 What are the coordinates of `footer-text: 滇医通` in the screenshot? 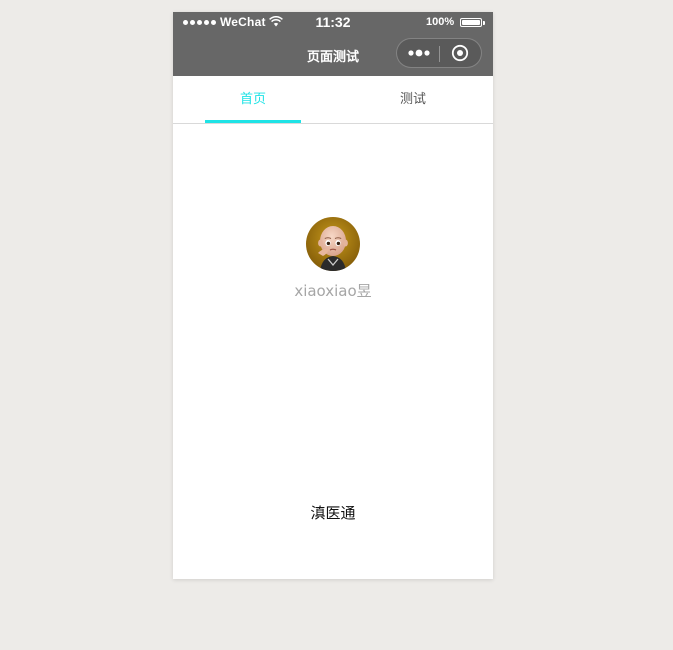 It's located at (333, 513).